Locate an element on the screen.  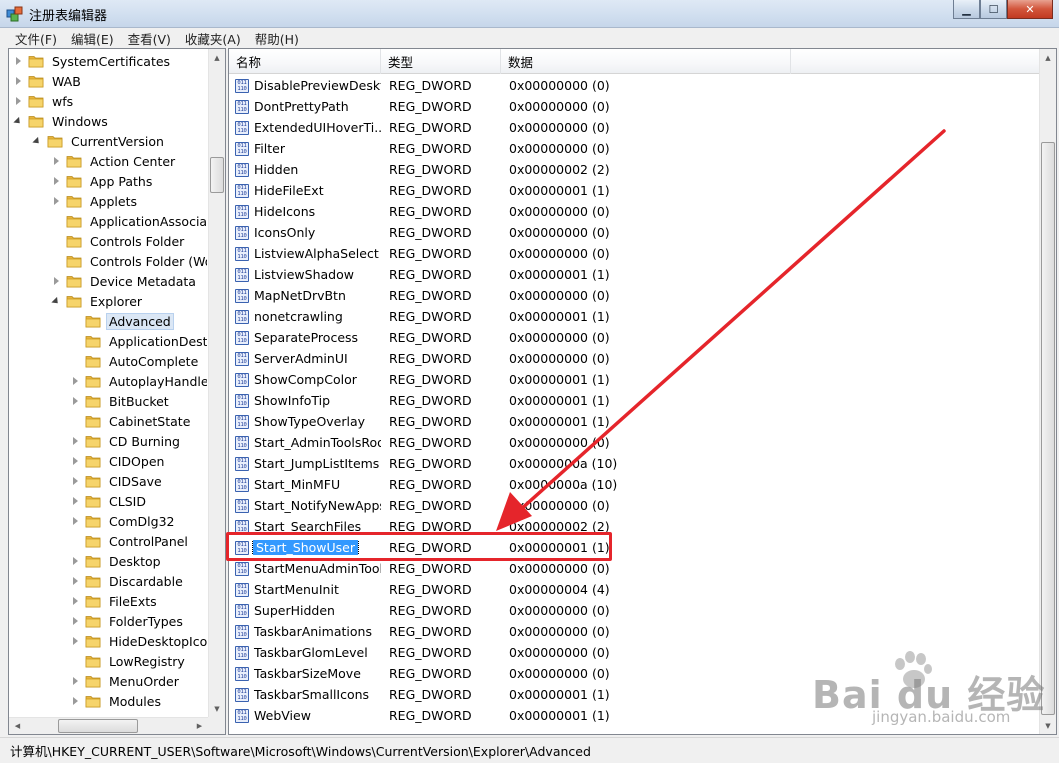
maximize-button: ☐ is located at coordinates (993, 9).